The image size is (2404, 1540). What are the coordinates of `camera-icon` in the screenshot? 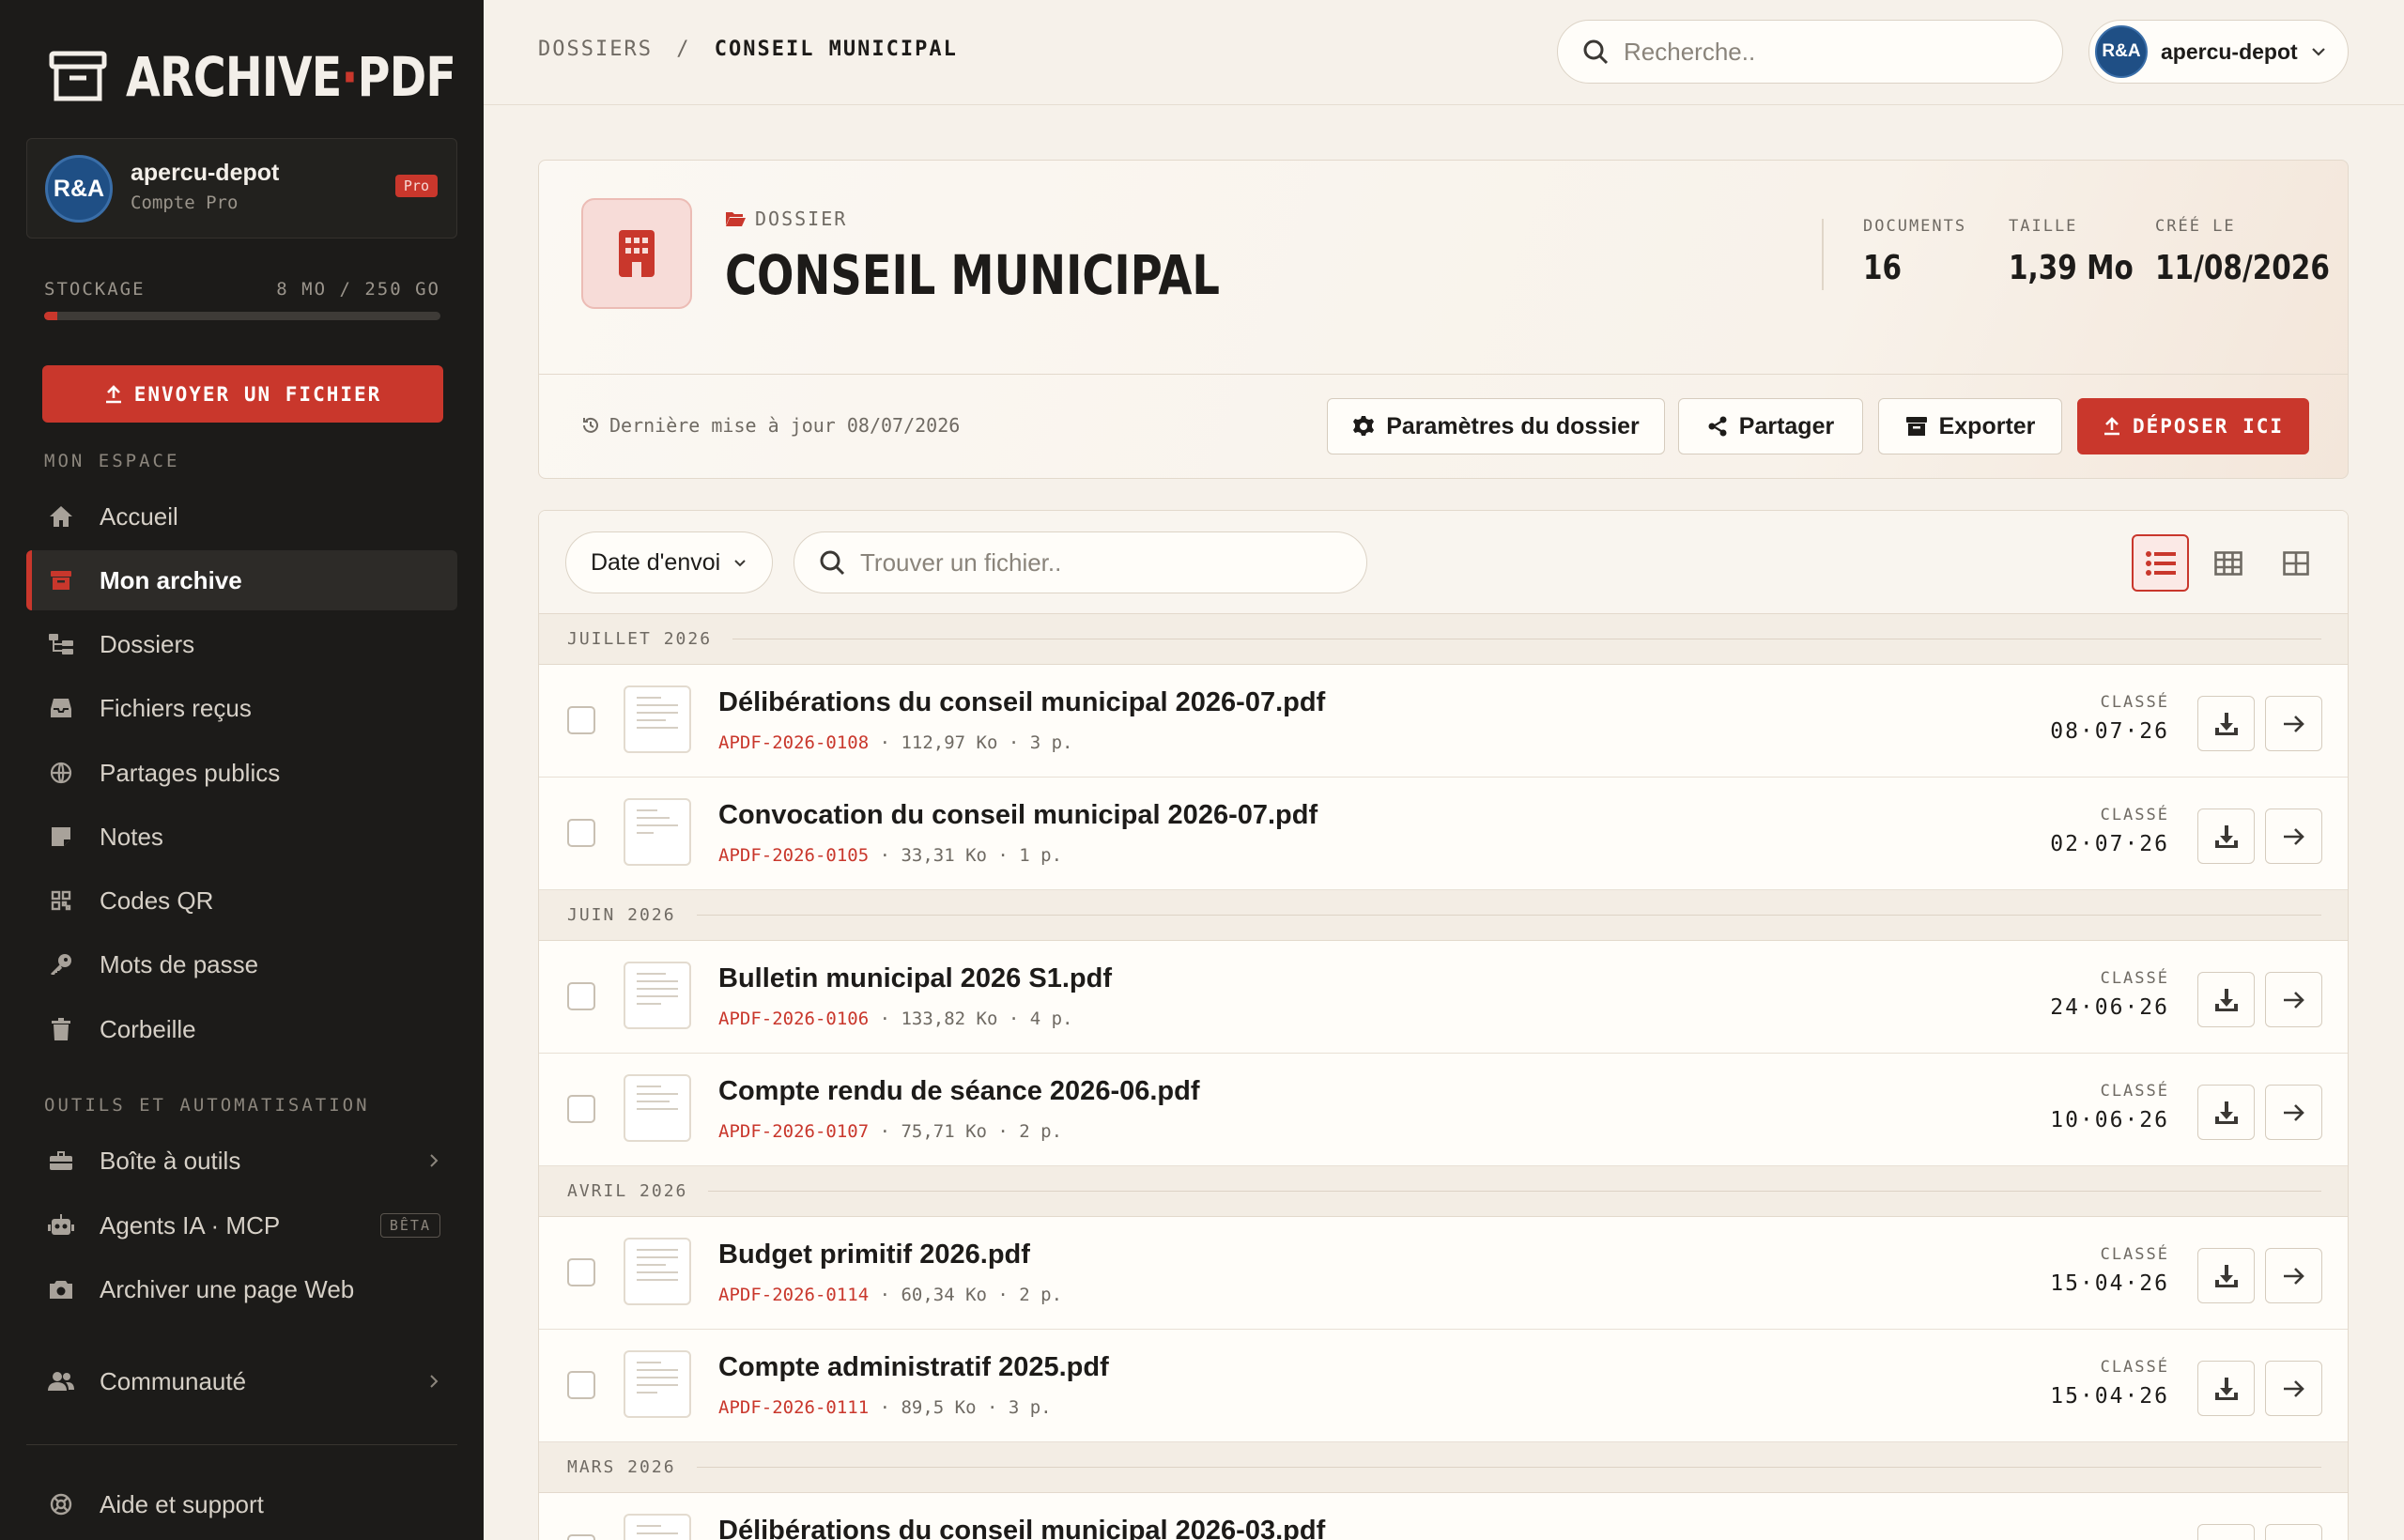 It's located at (61, 1289).